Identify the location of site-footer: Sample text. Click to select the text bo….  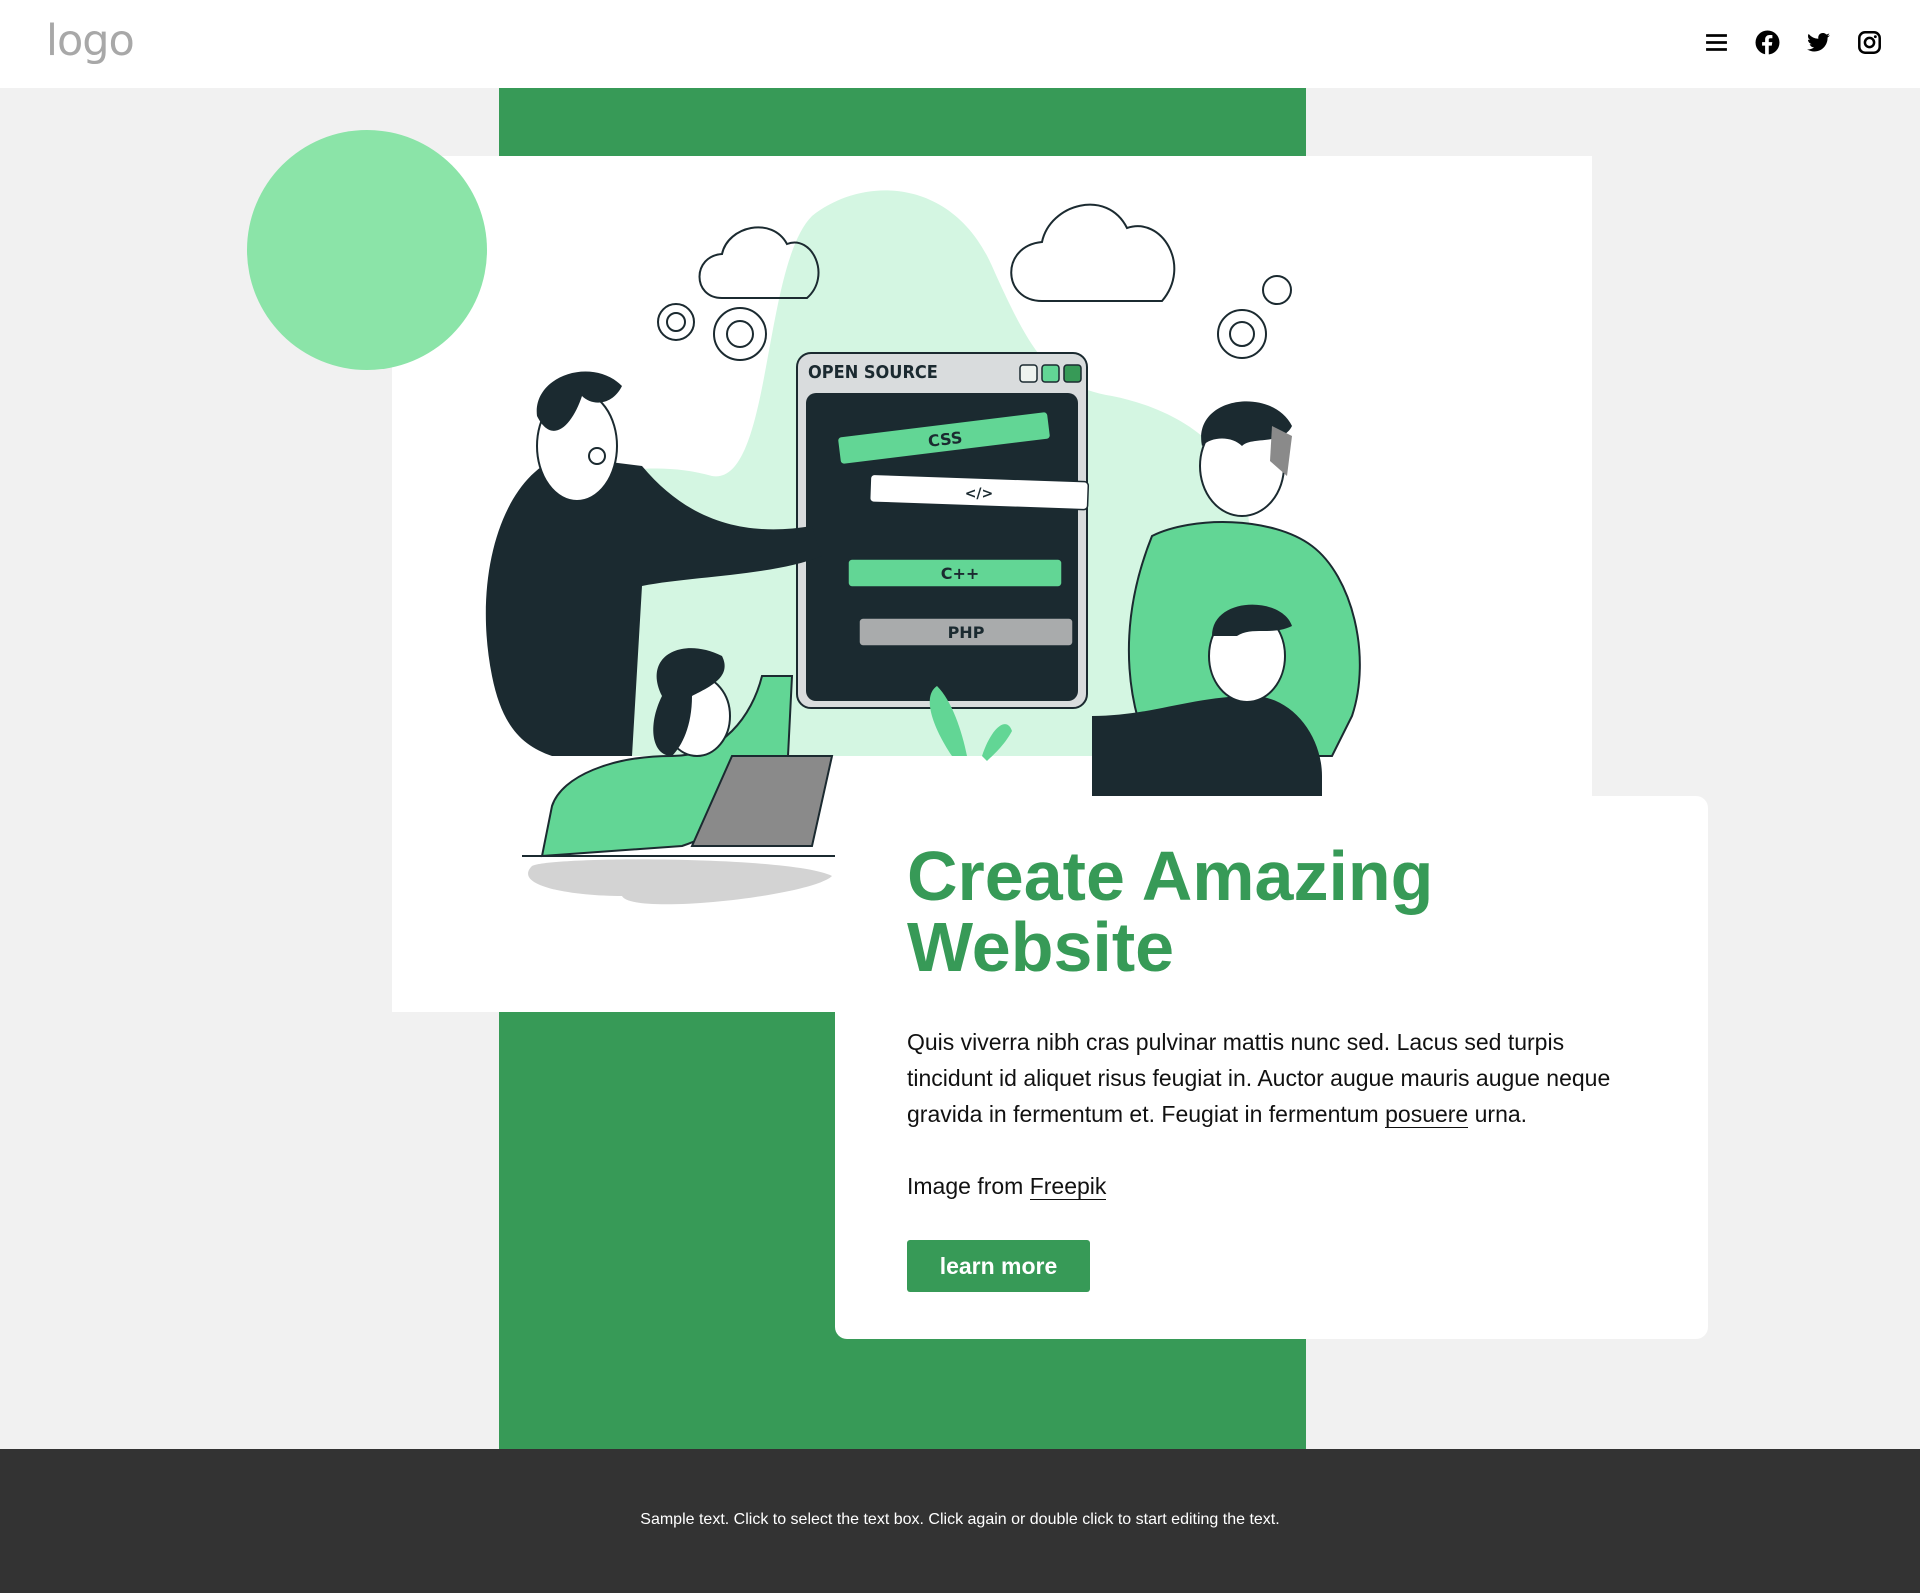
(960, 1521).